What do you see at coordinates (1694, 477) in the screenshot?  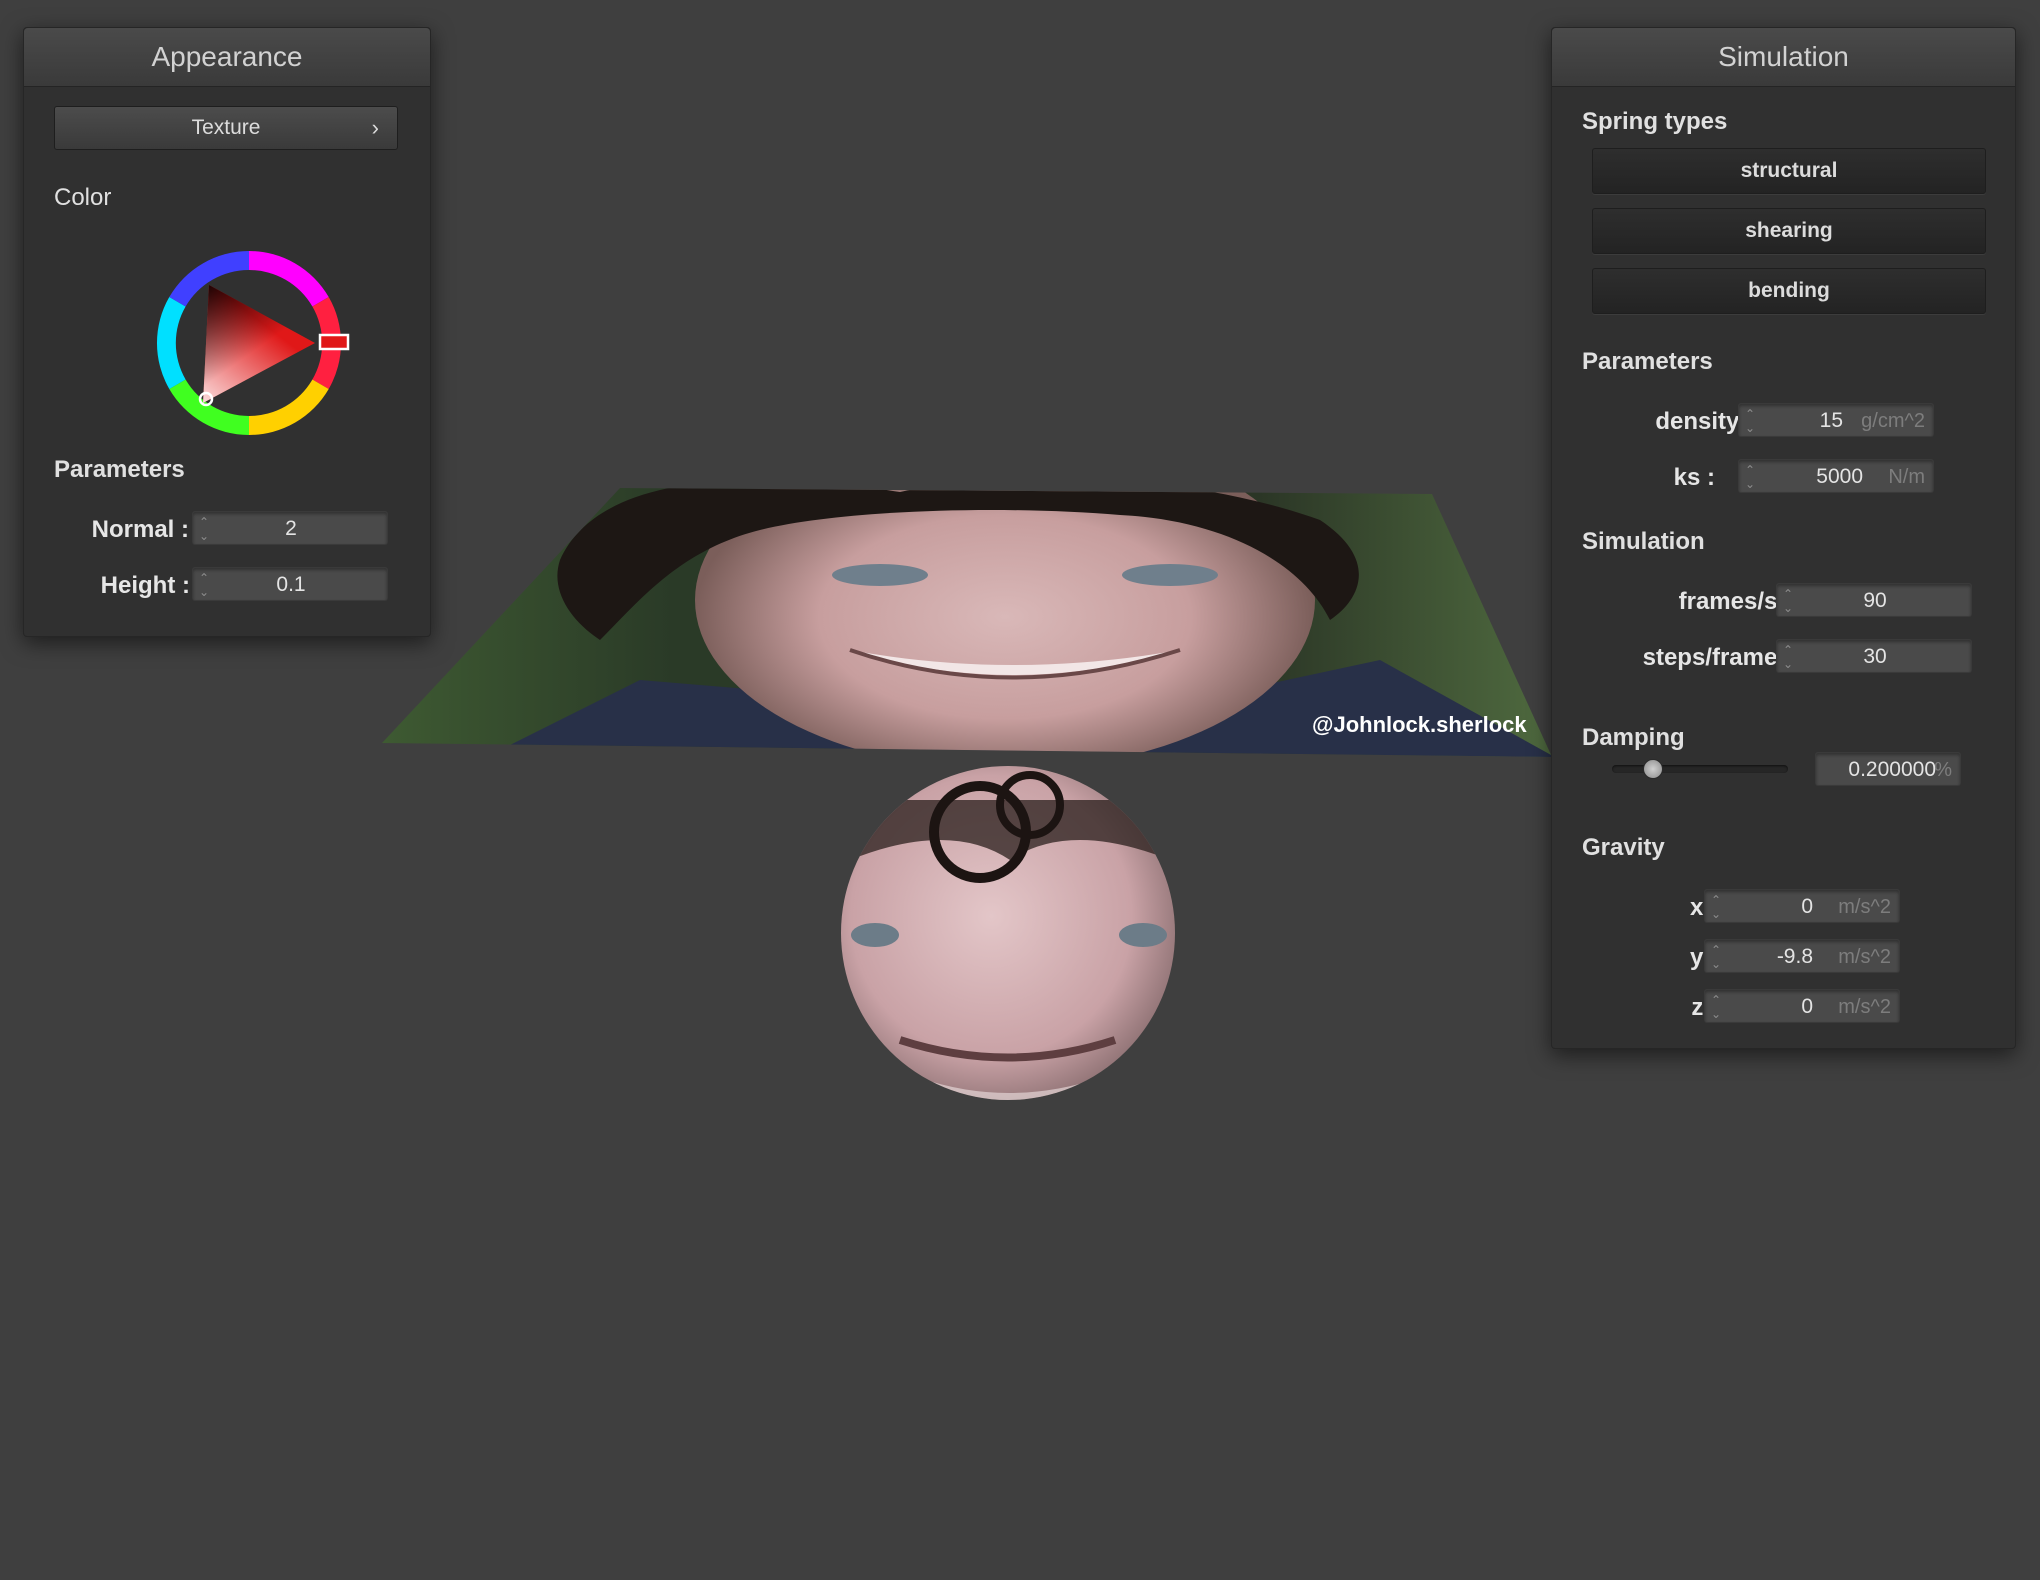 I see `ks-label: ks :` at bounding box center [1694, 477].